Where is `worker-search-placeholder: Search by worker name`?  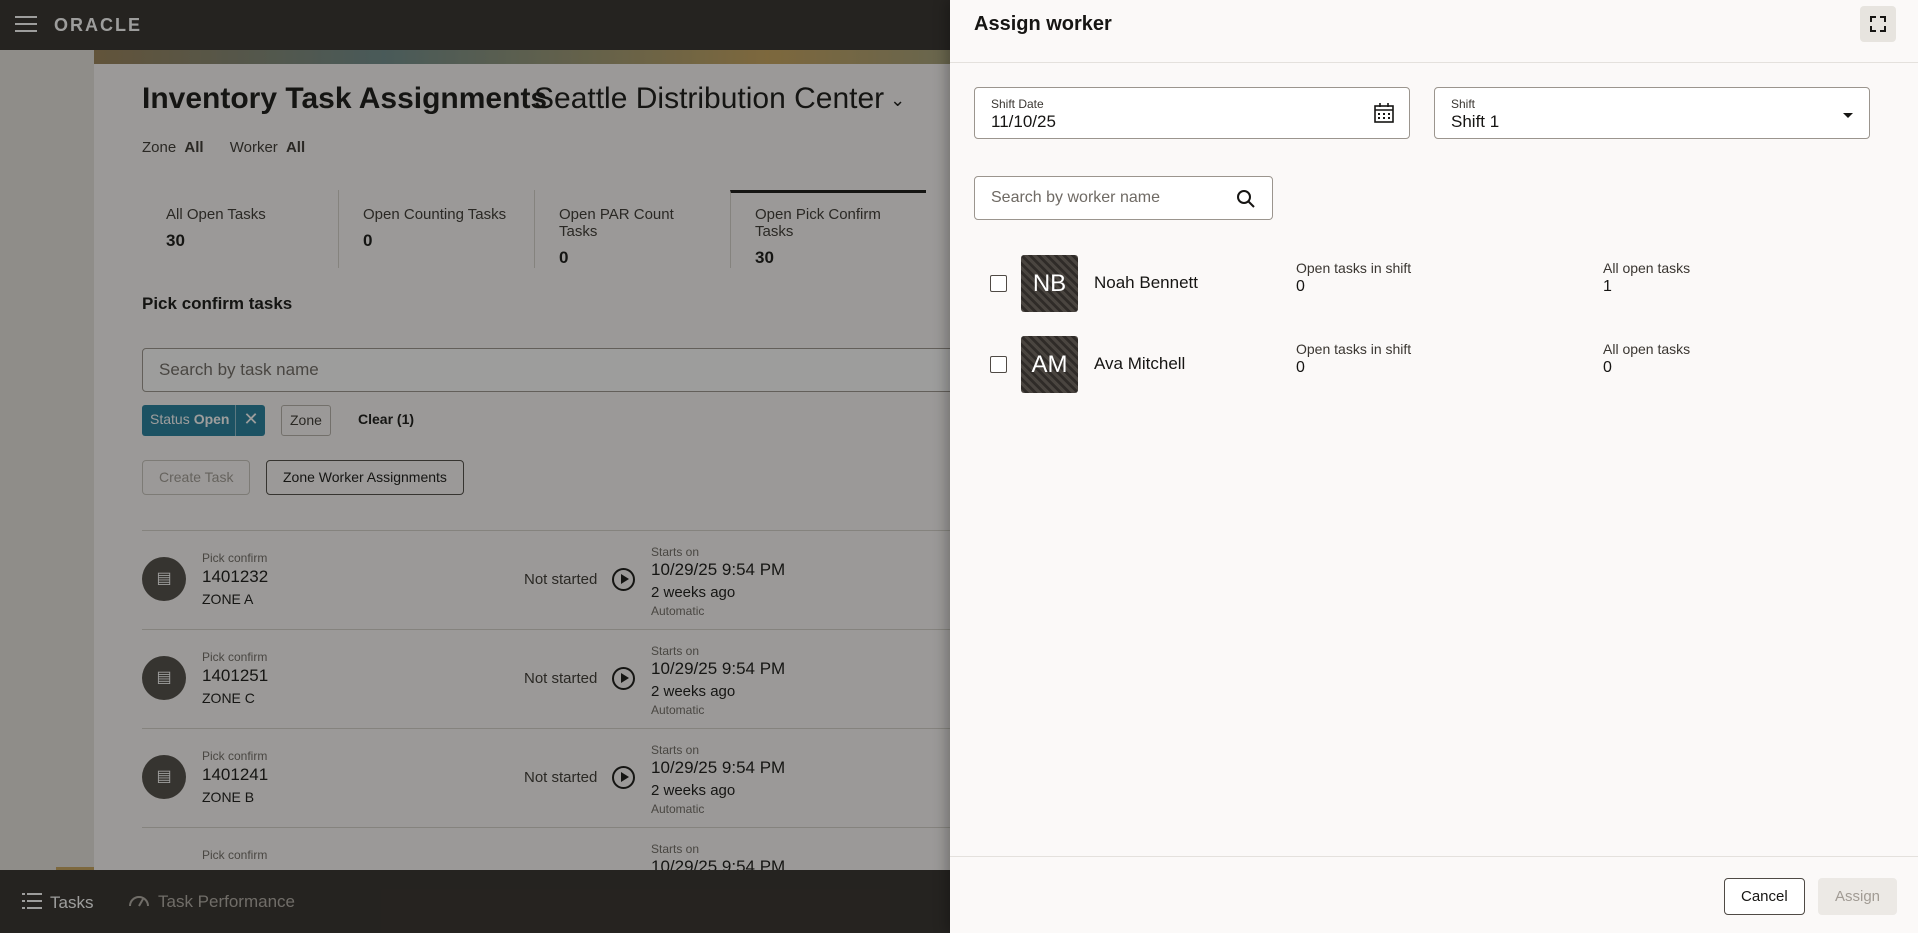 worker-search-placeholder: Search by worker name is located at coordinates (1075, 197).